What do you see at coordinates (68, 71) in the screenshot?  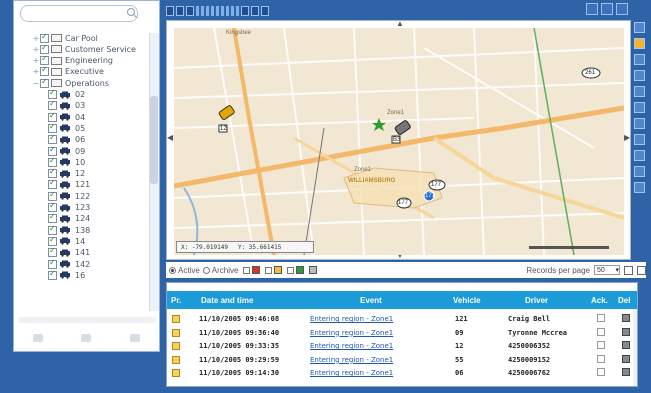 I see `tree-folder-item: + Executive` at bounding box center [68, 71].